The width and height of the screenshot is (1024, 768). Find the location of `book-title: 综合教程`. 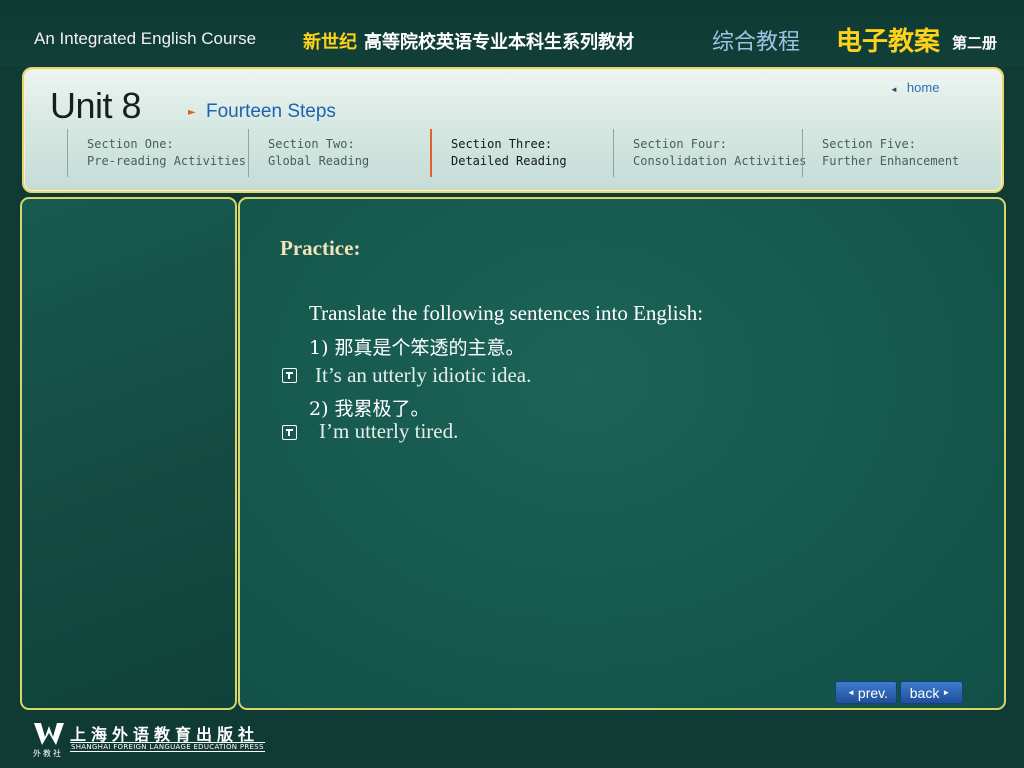

book-title: 综合教程 is located at coordinates (756, 42).